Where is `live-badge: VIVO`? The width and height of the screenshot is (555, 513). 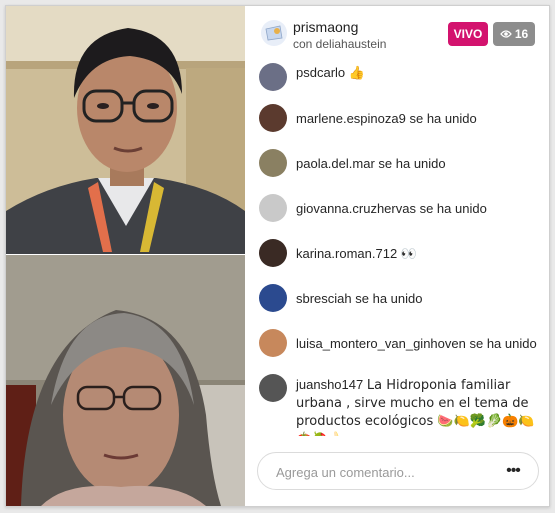 live-badge: VIVO is located at coordinates (468, 34).